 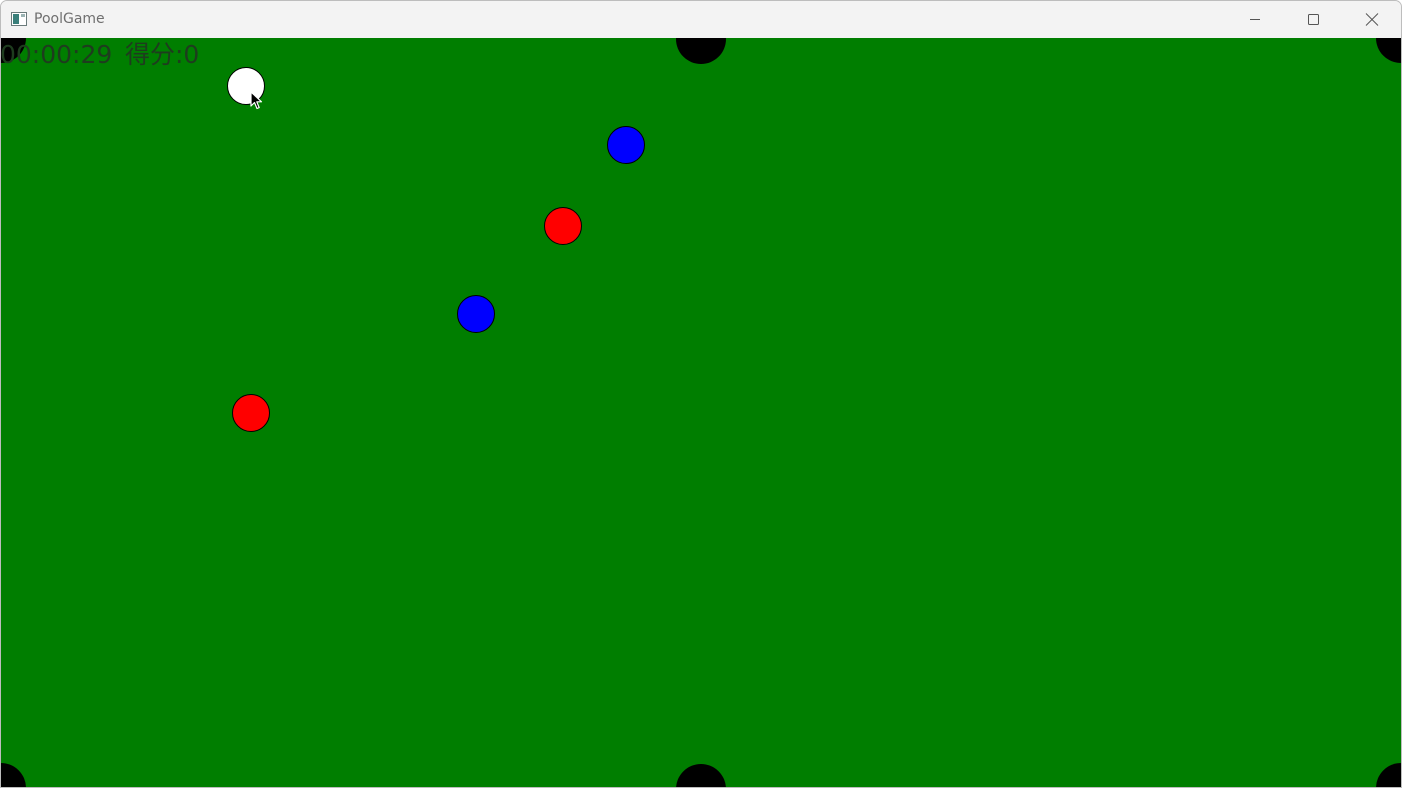 I want to click on close-button, so click(x=1372, y=19).